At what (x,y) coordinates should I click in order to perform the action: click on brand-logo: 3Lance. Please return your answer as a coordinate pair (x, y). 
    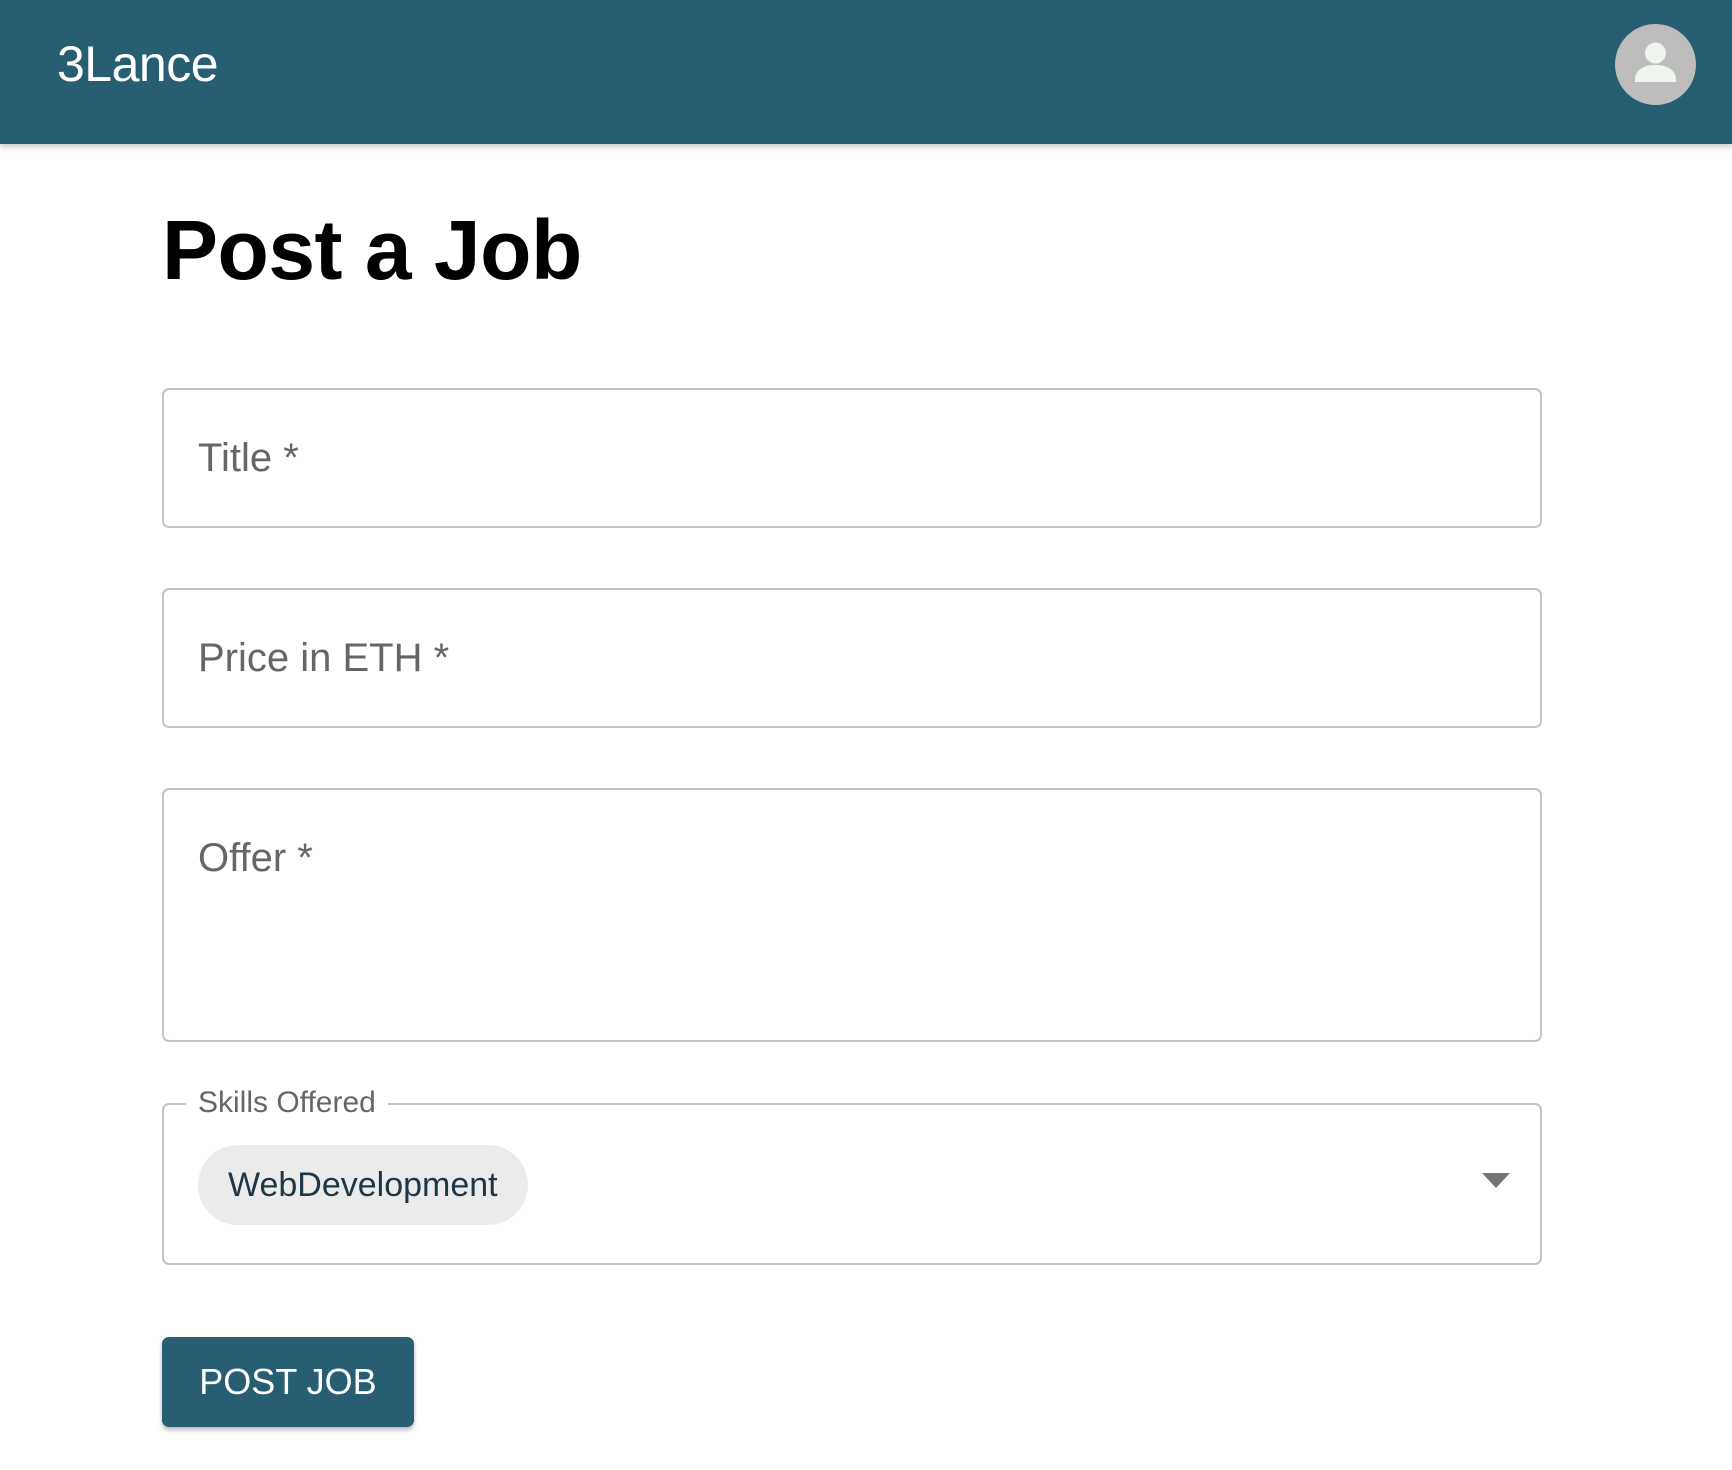
    Looking at the image, I should click on (138, 64).